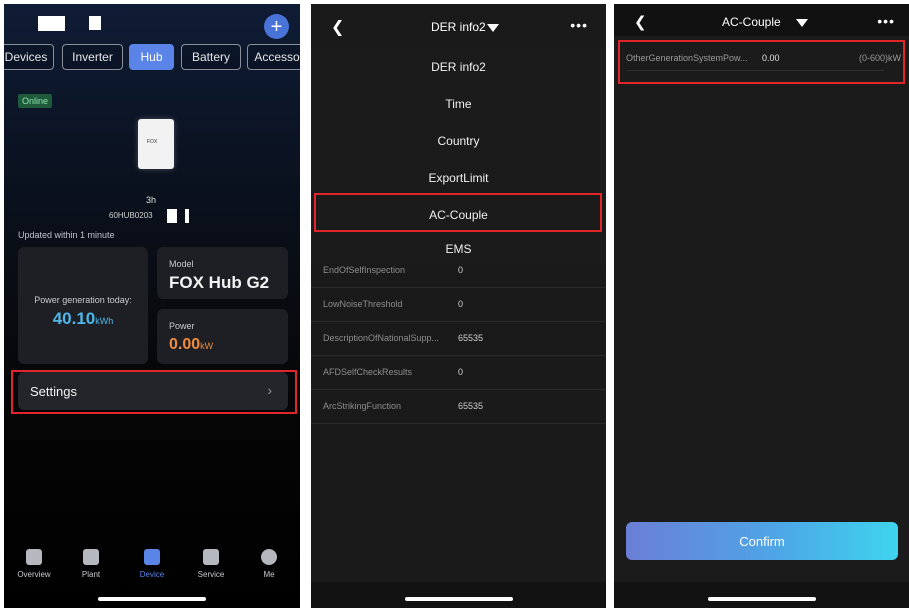 This screenshot has width=909, height=609. I want to click on menu-item-country: Country, so click(458, 140).